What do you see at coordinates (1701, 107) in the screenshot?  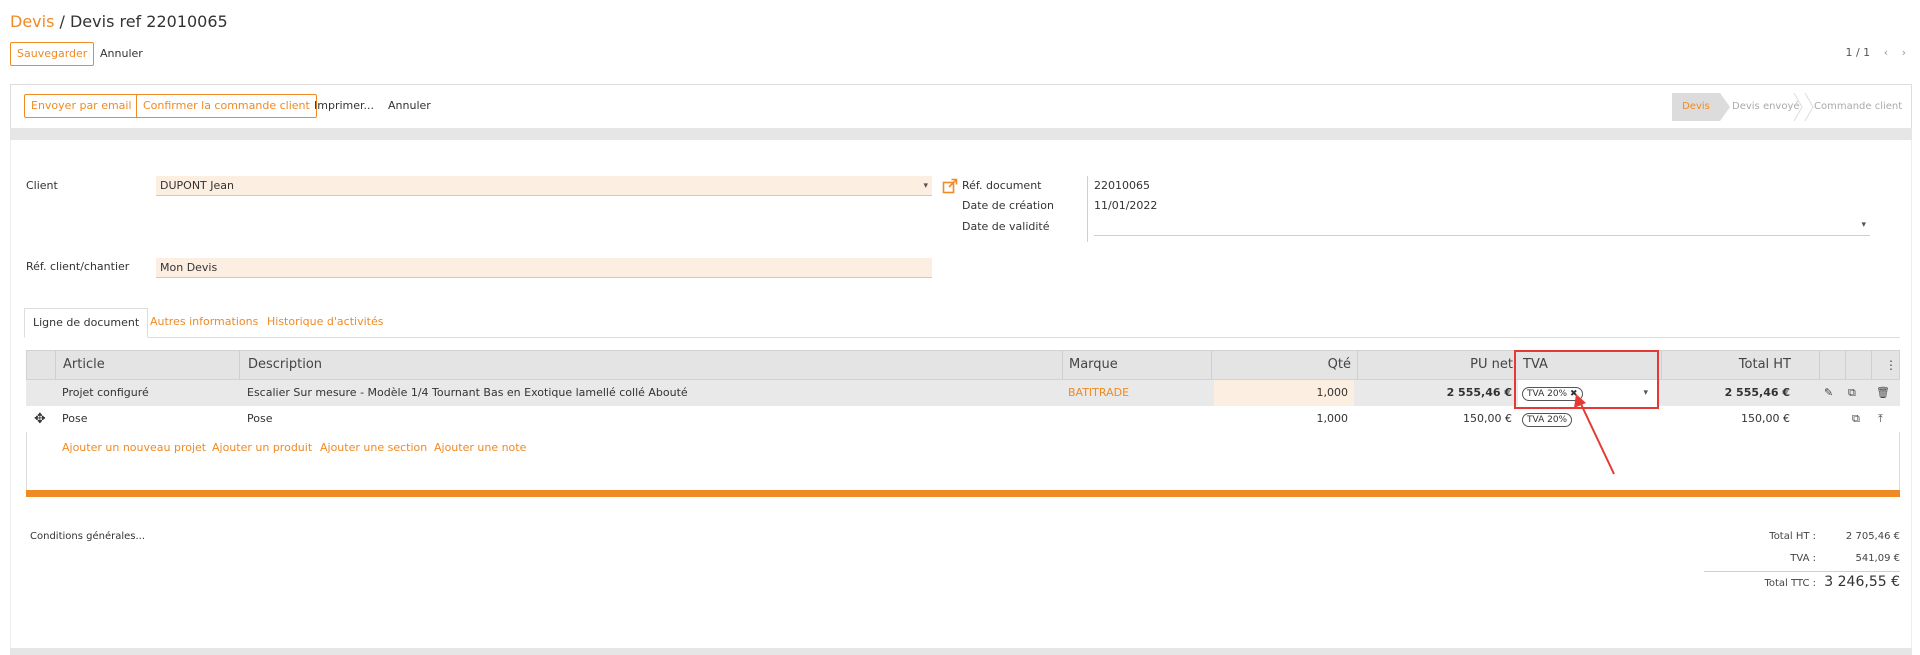 I see `status-step-devis: Devis` at bounding box center [1701, 107].